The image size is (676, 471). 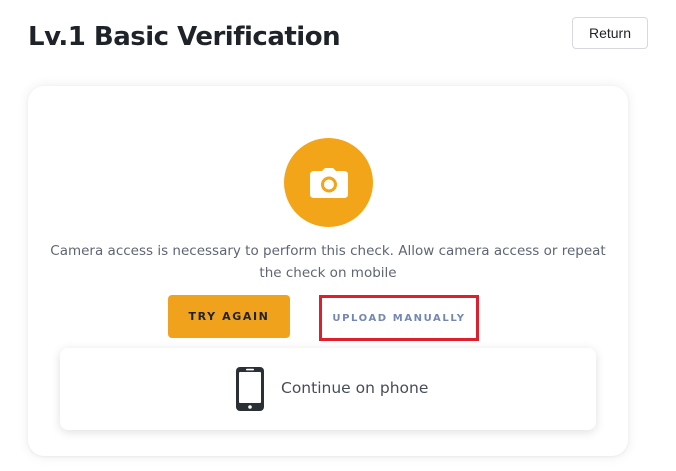 I want to click on phone-icon, so click(x=250, y=389).